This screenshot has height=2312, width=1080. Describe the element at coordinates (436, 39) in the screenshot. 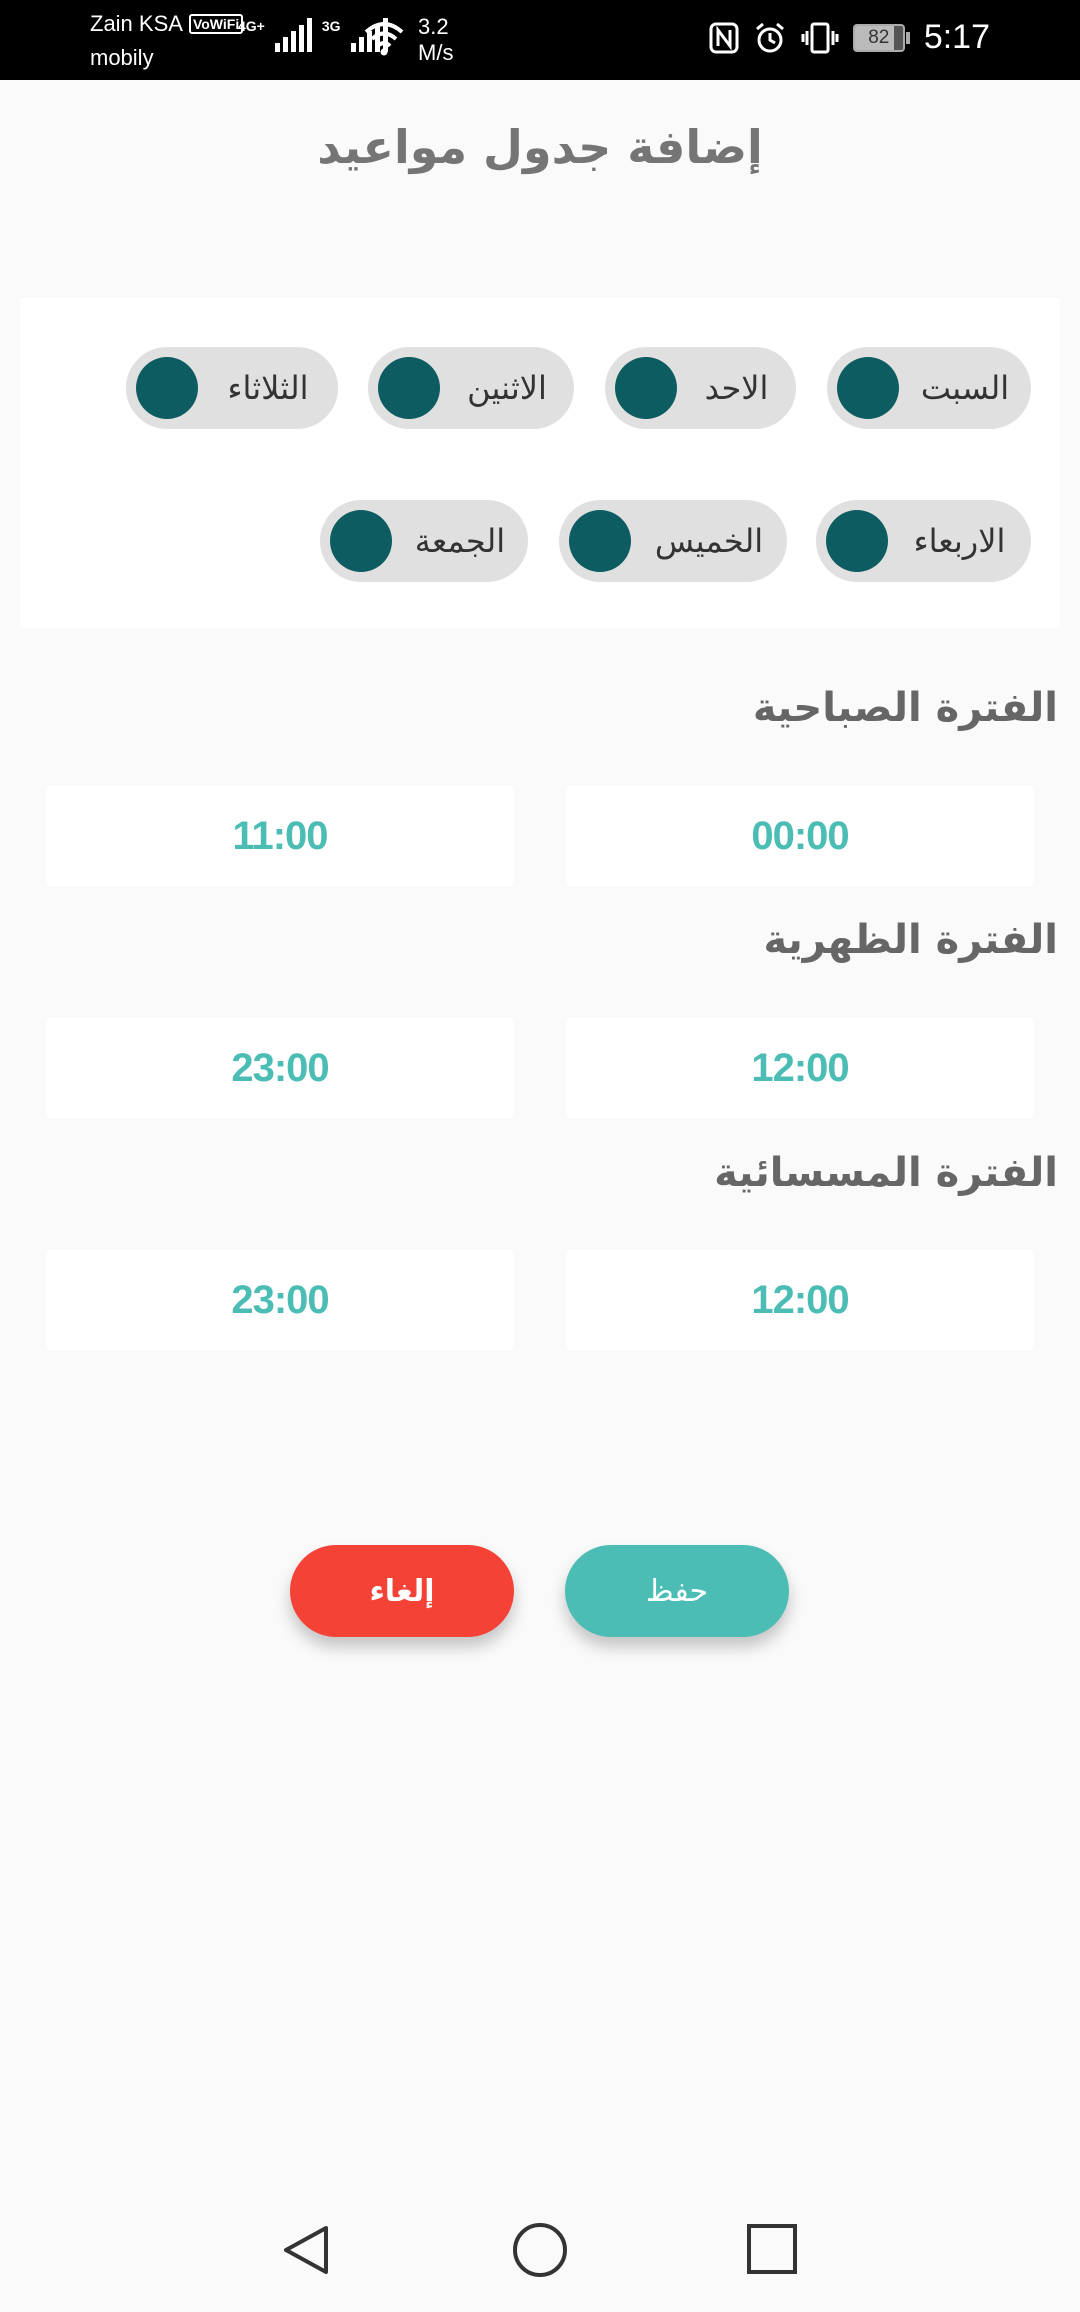

I see `network-speed: 3.2 M/s` at that location.